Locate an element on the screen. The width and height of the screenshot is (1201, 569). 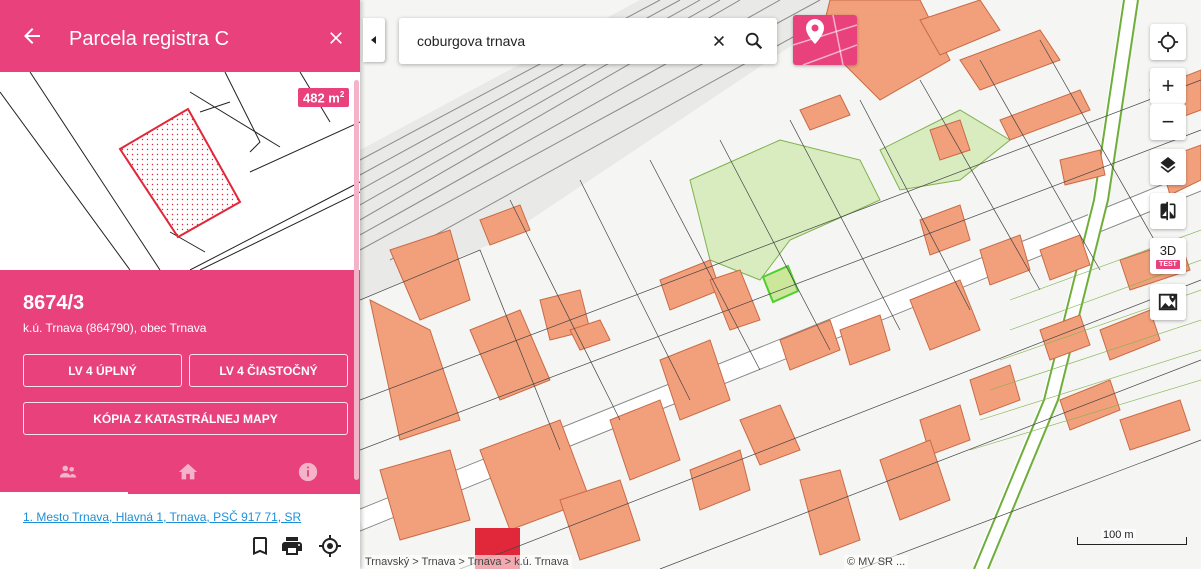
panel-title: Parcela registra C is located at coordinates (149, 39).